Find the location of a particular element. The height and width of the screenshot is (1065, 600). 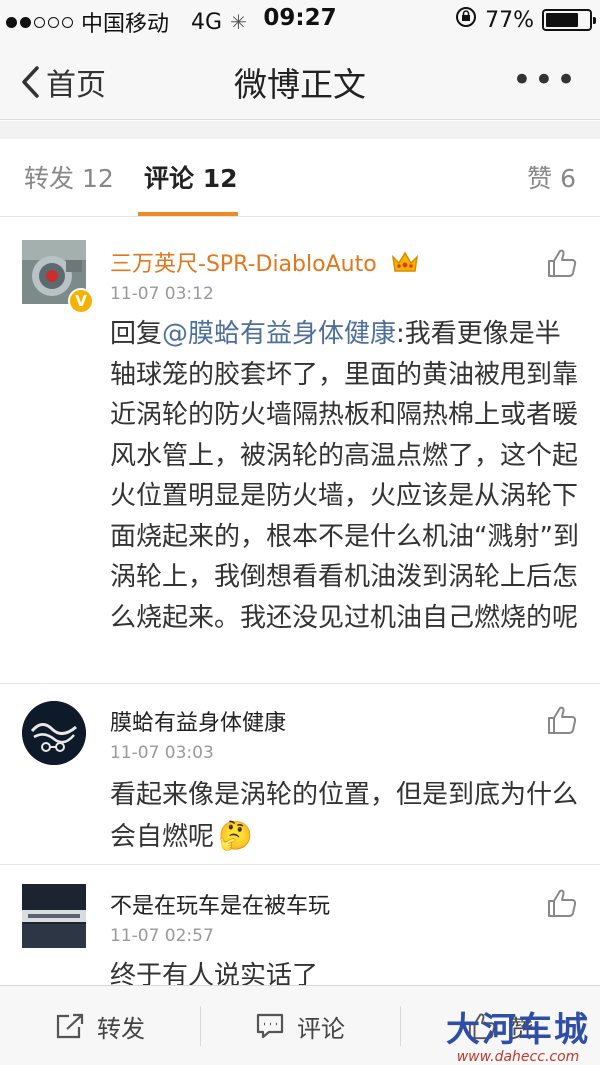

status-bar: 中国移动 4G ✳ 09:27 77% is located at coordinates (300, 20).